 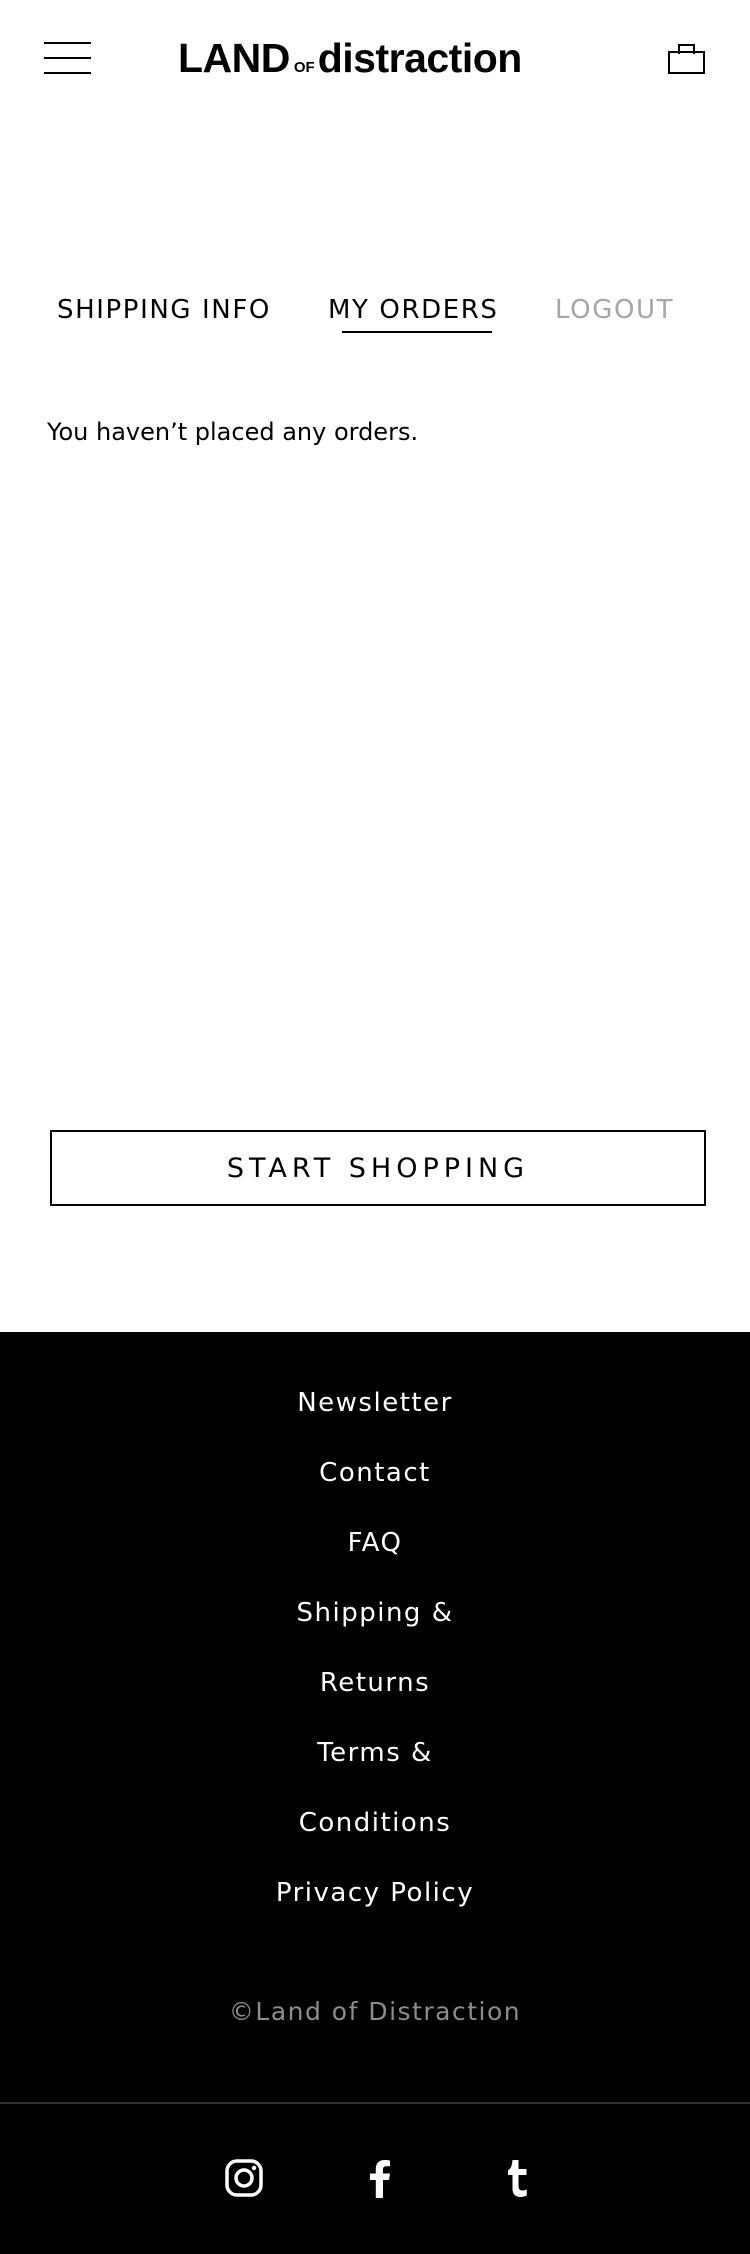 What do you see at coordinates (686, 62) in the screenshot?
I see `bag-body` at bounding box center [686, 62].